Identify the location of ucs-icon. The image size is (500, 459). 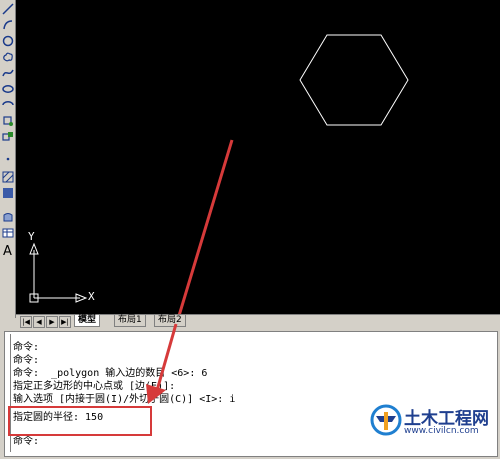
(58, 272).